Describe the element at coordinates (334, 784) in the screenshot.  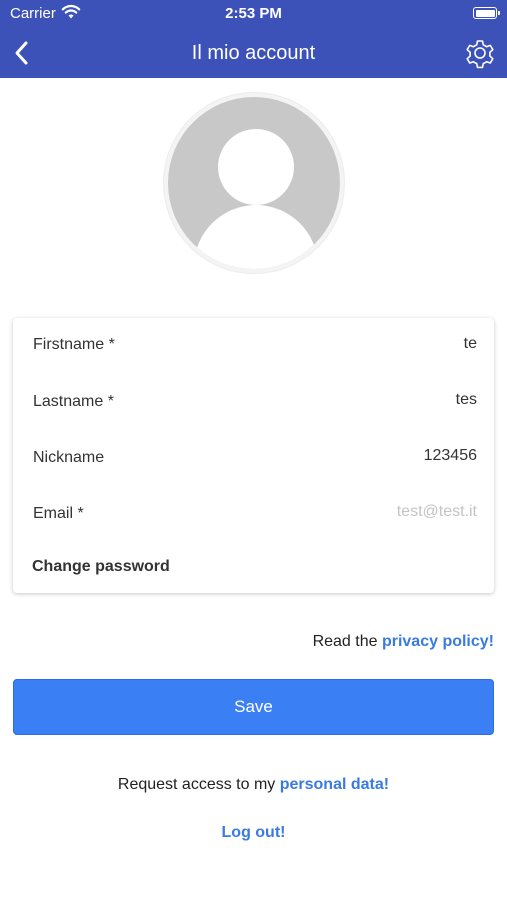
I see `personal-data-link: personal data!` at that location.